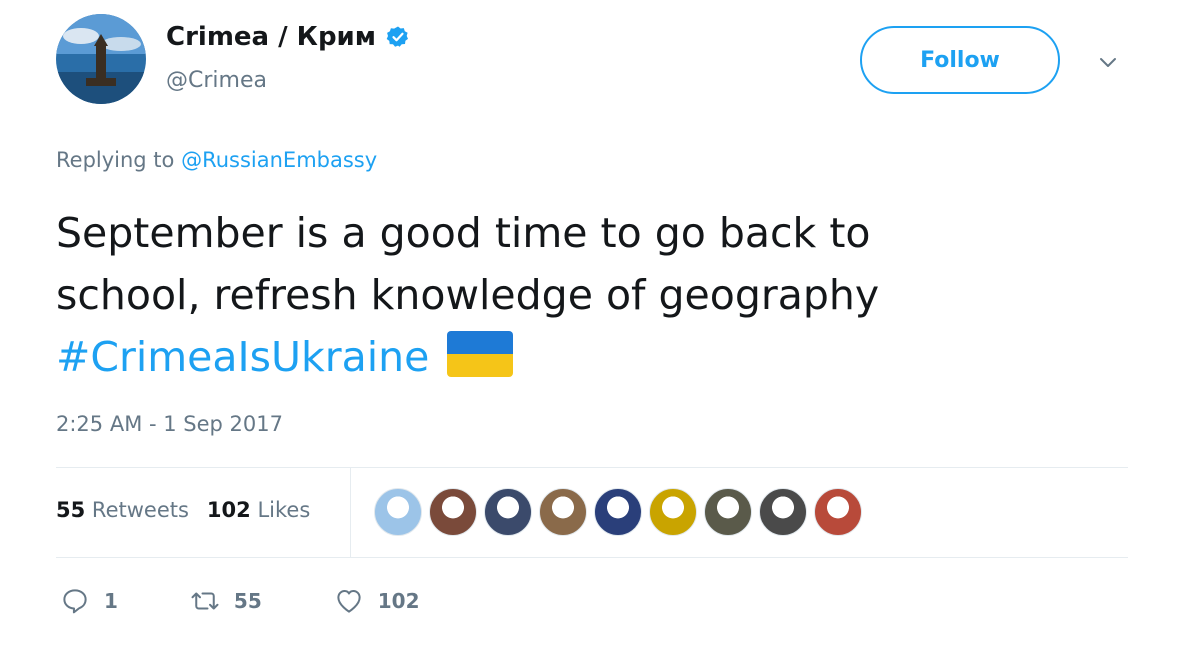  I want to click on retweets-count: 55, so click(71, 510).